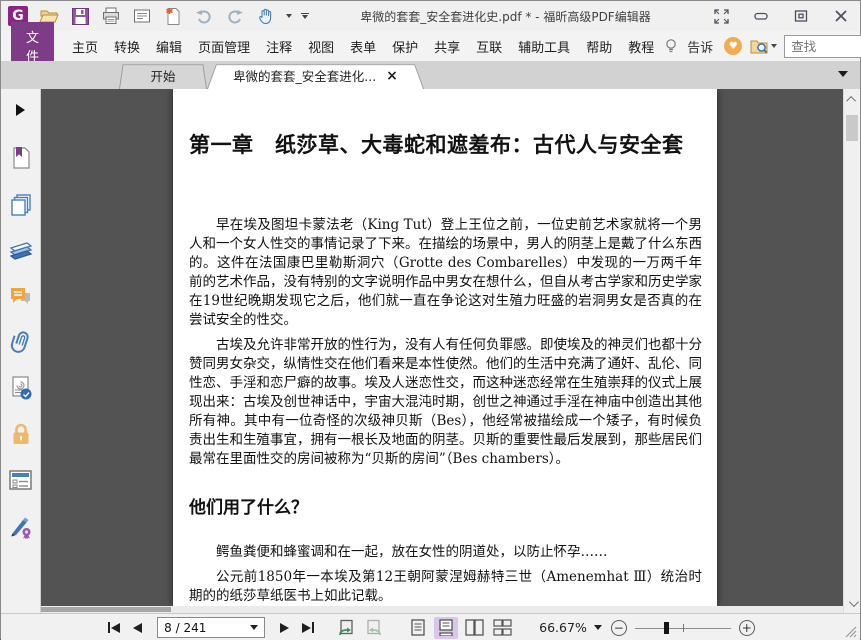  I want to click on undo-icon, so click(204, 16).